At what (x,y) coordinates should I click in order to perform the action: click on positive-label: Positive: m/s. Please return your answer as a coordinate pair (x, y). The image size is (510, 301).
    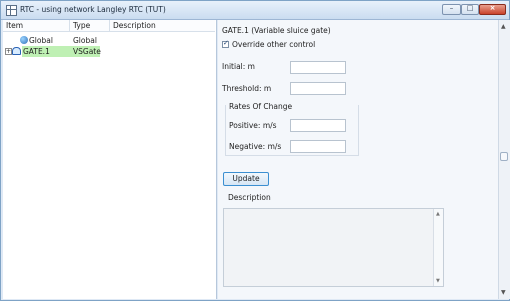
    Looking at the image, I should click on (253, 125).